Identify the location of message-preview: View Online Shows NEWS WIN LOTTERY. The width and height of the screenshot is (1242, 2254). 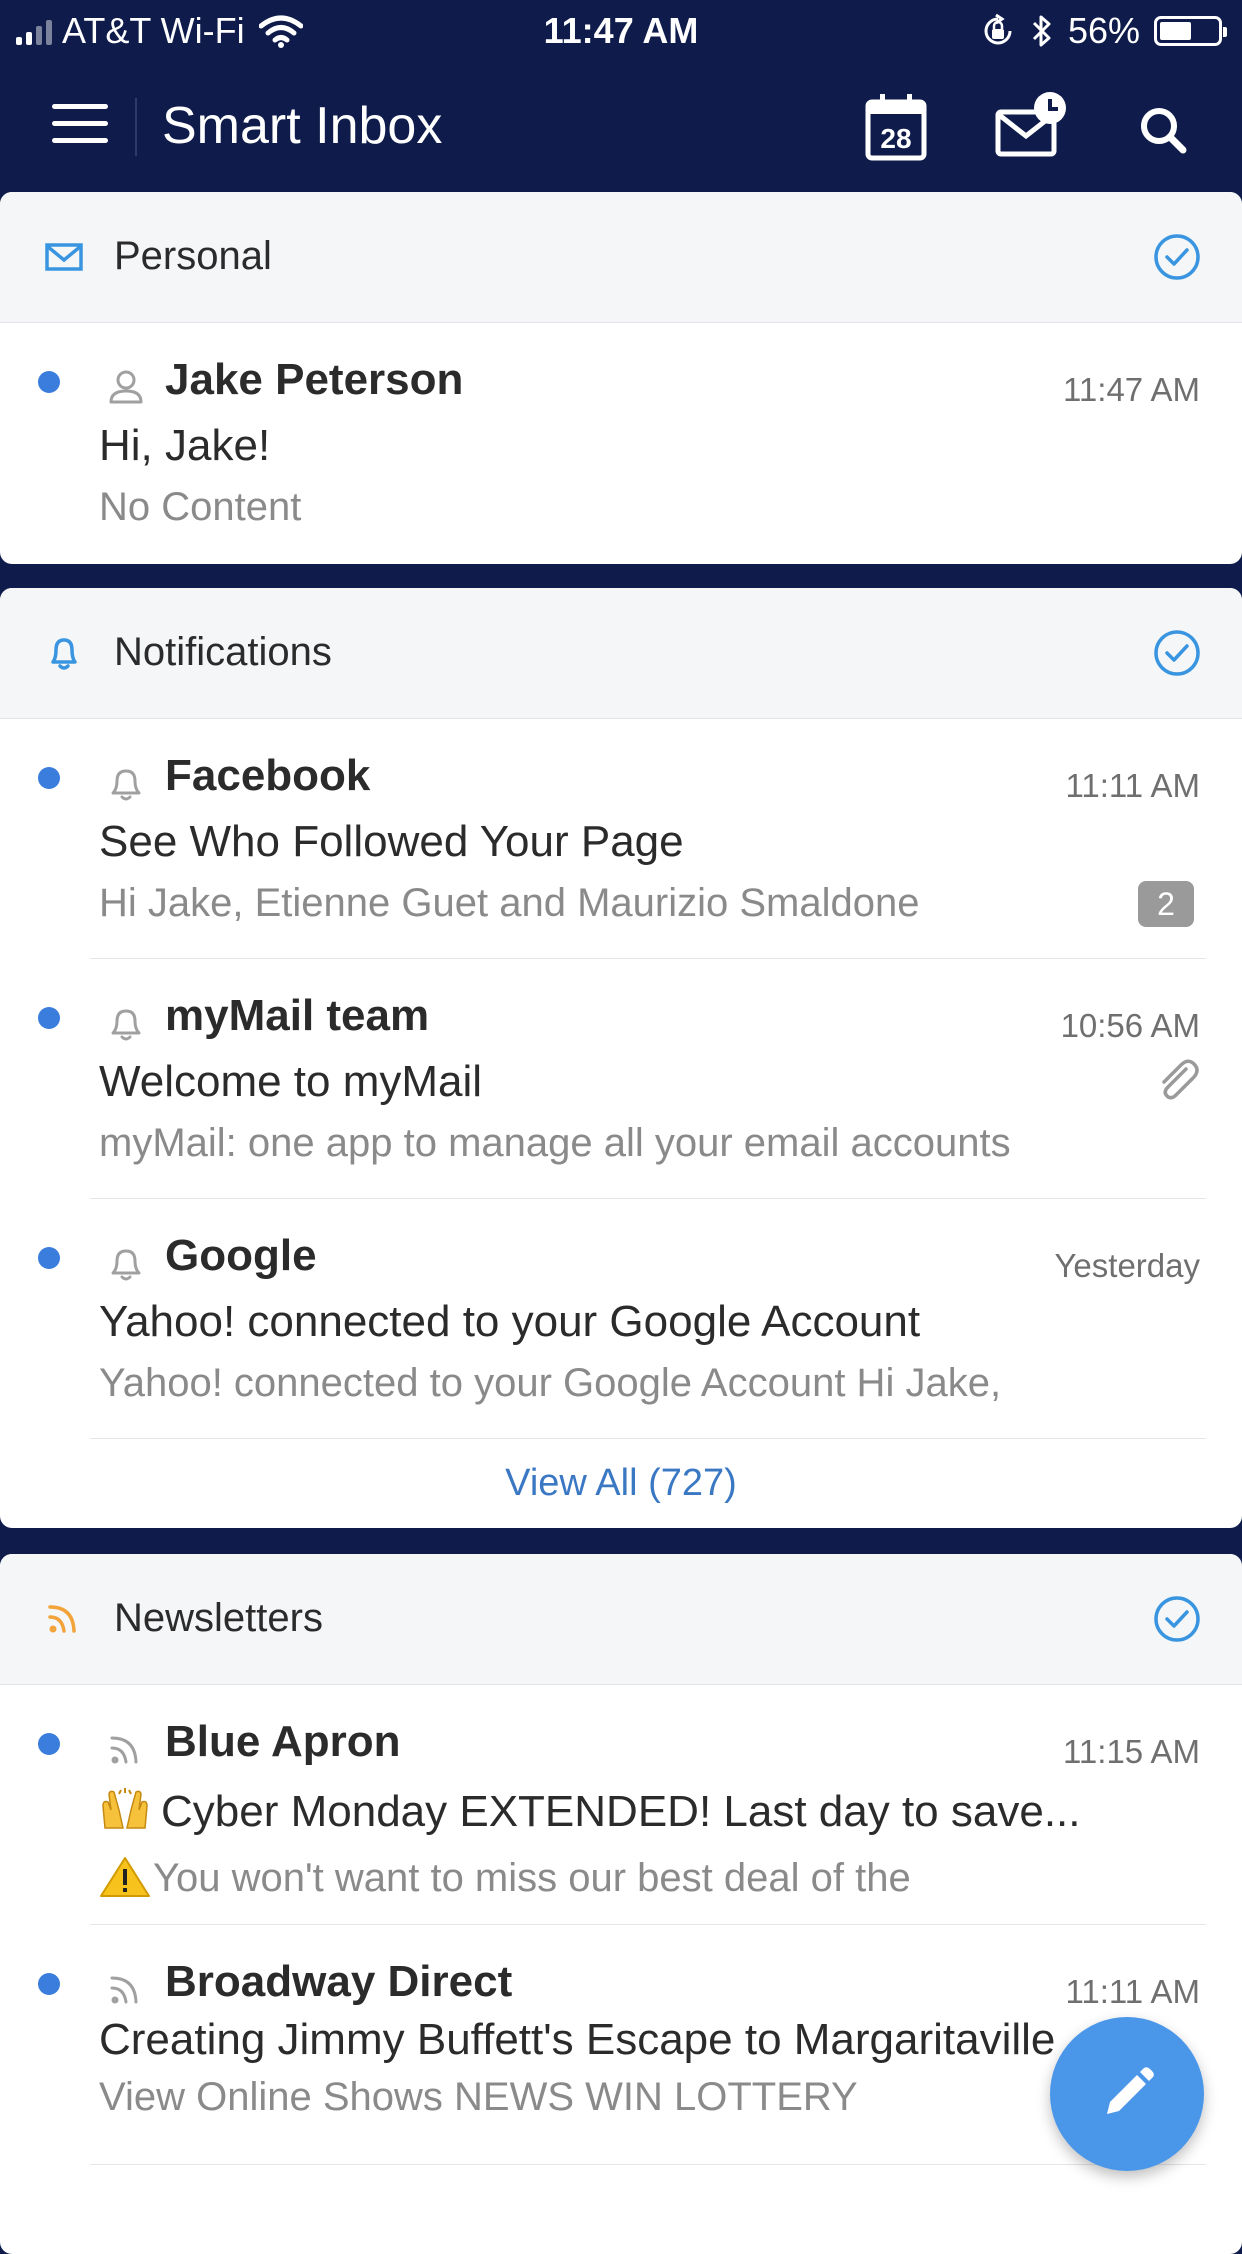
(478, 2097).